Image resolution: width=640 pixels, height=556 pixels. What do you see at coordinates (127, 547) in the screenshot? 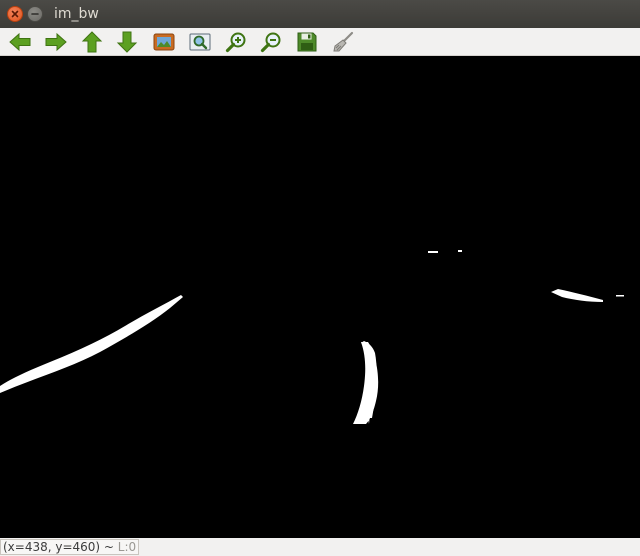
I see `level-readout: L:0` at bounding box center [127, 547].